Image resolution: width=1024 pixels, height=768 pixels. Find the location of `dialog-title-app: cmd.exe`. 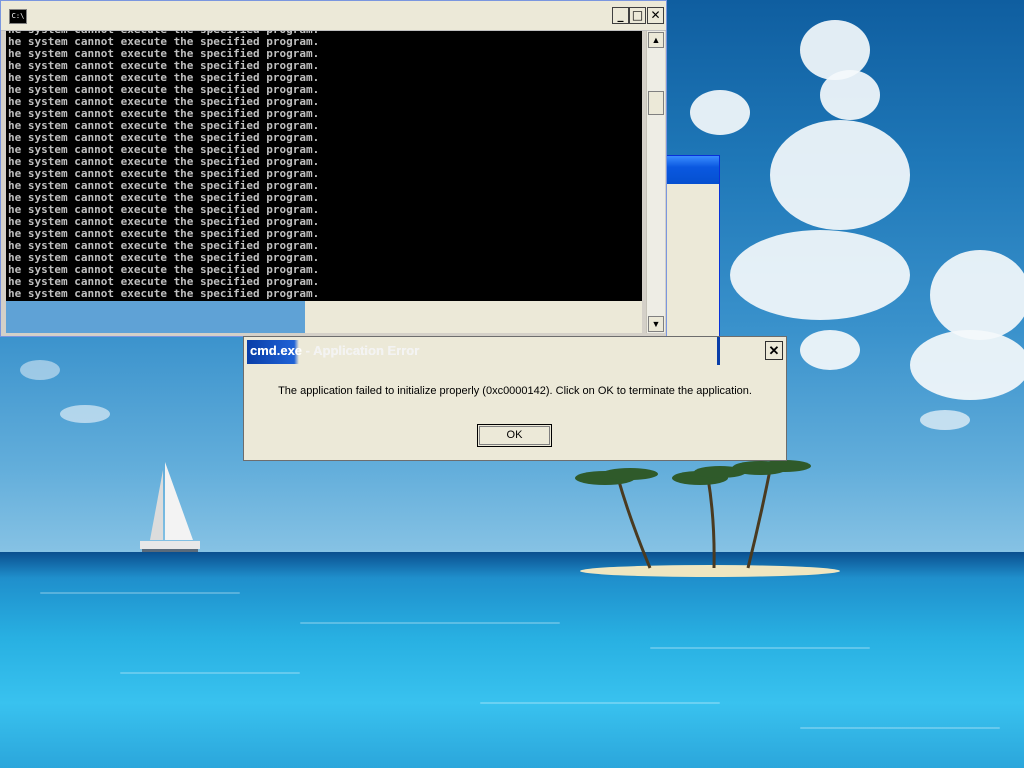

dialog-title-app: cmd.exe is located at coordinates (276, 350).